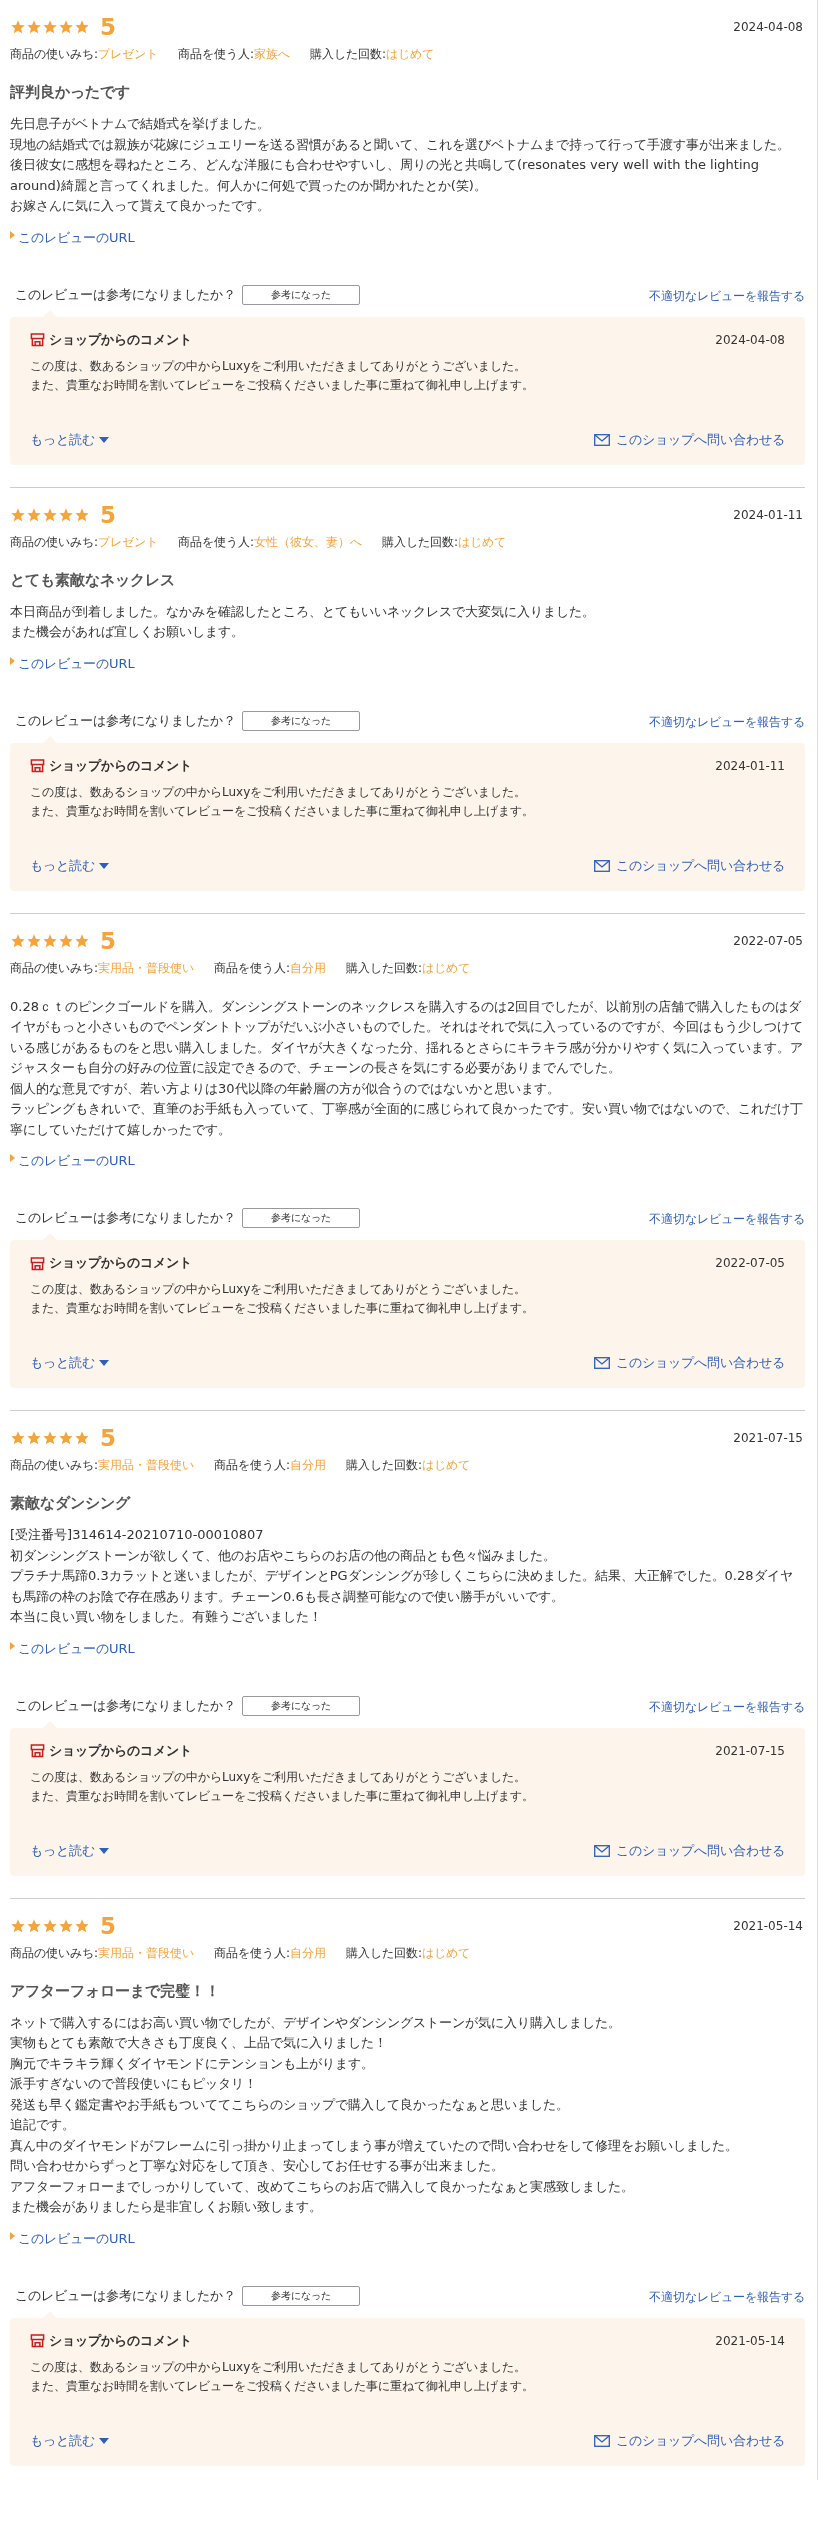 Image resolution: width=836 pixels, height=2534 pixels. I want to click on review-text: また機会があれば宜しくお願いします。, so click(127, 632).